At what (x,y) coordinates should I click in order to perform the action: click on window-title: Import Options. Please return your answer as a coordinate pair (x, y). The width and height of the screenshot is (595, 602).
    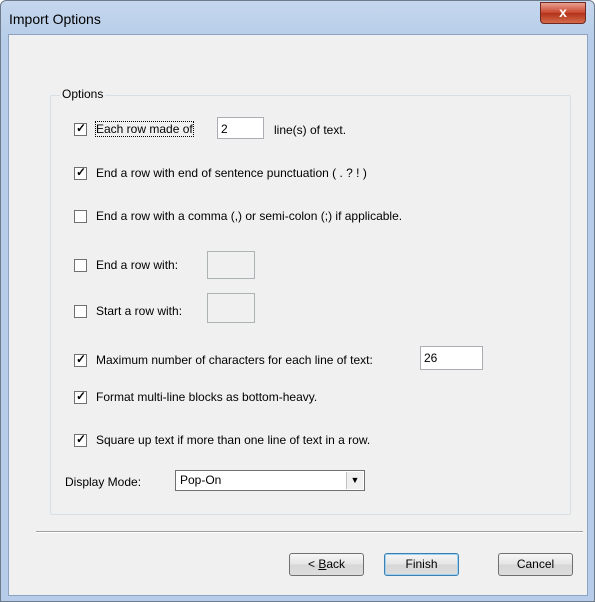
    Looking at the image, I should click on (55, 19).